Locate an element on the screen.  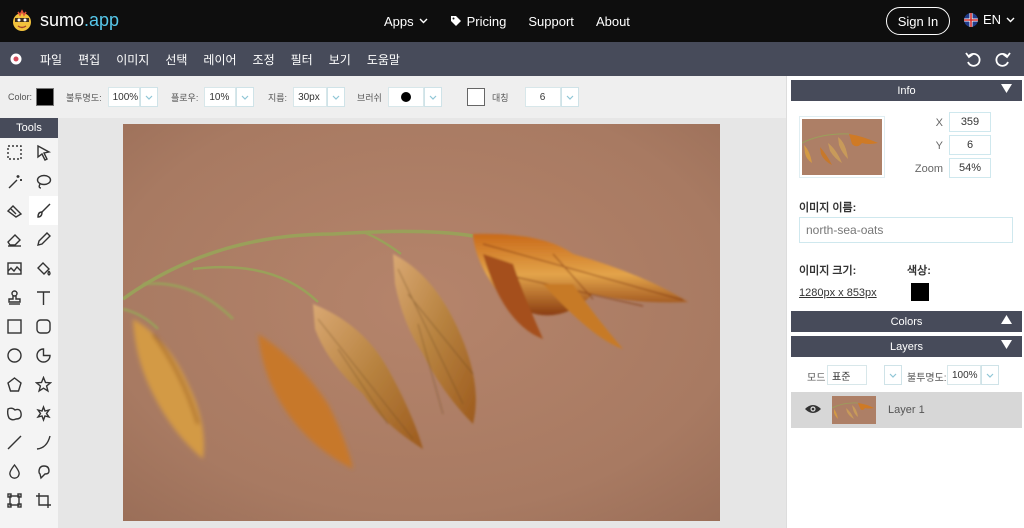
image-name-input: north-sea-oats is located at coordinates (906, 230).